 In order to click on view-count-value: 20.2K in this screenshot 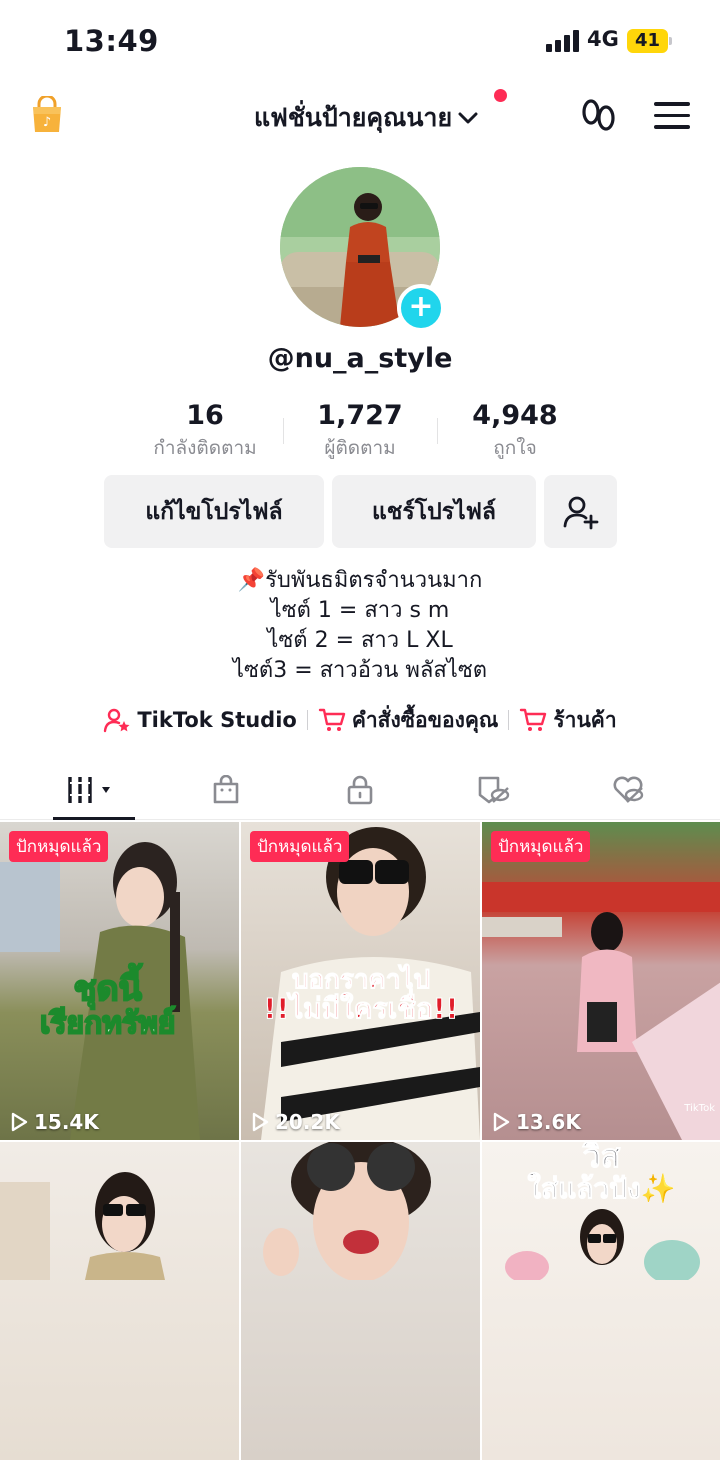, I will do `click(307, 1122)`.